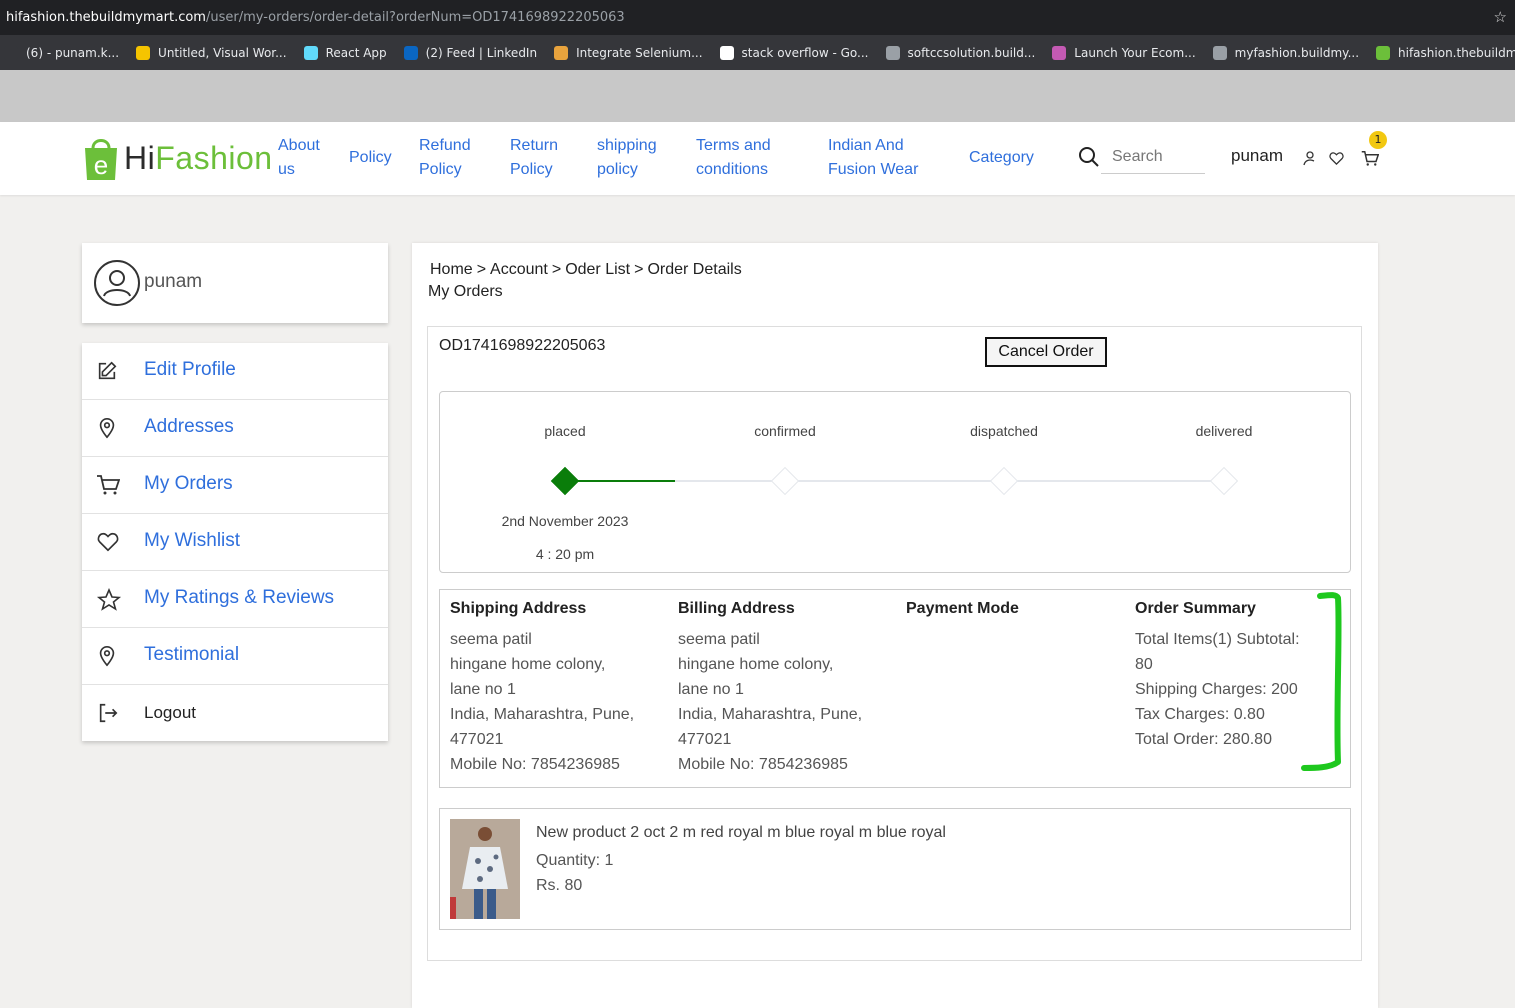 The image size is (1515, 1008). I want to click on nav-refund-line2: Policy, so click(440, 169).